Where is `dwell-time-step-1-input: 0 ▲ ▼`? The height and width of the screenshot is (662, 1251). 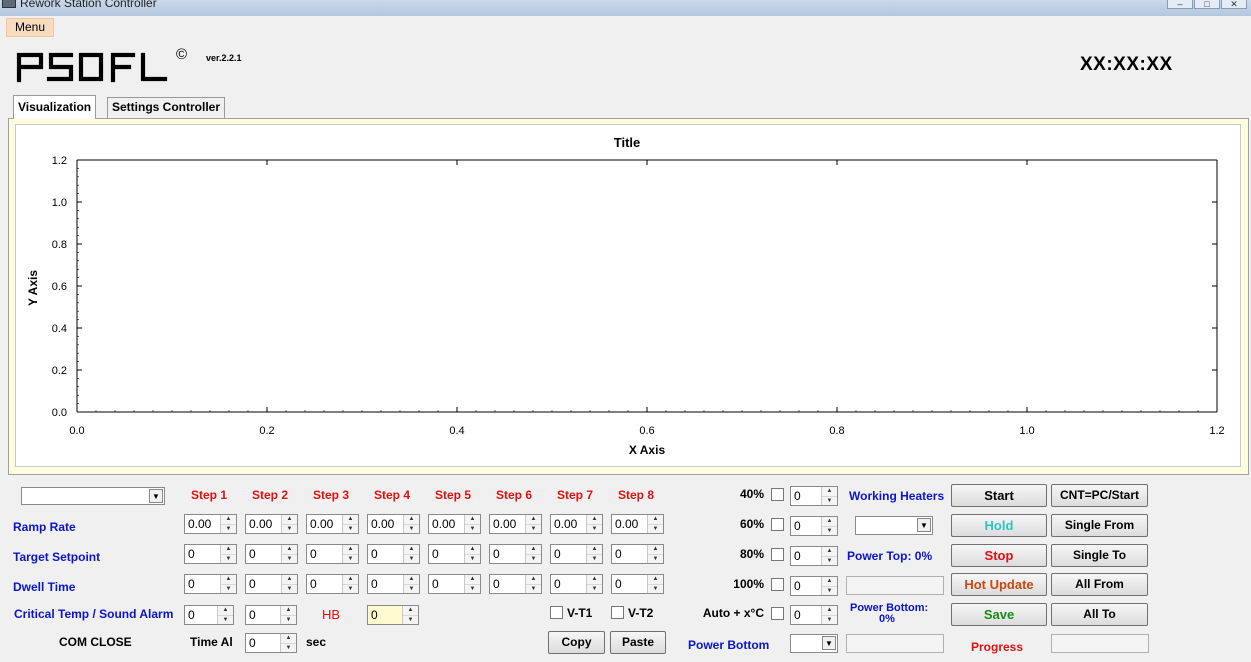
dwell-time-step-1-input: 0 ▲ ▼ is located at coordinates (210, 584).